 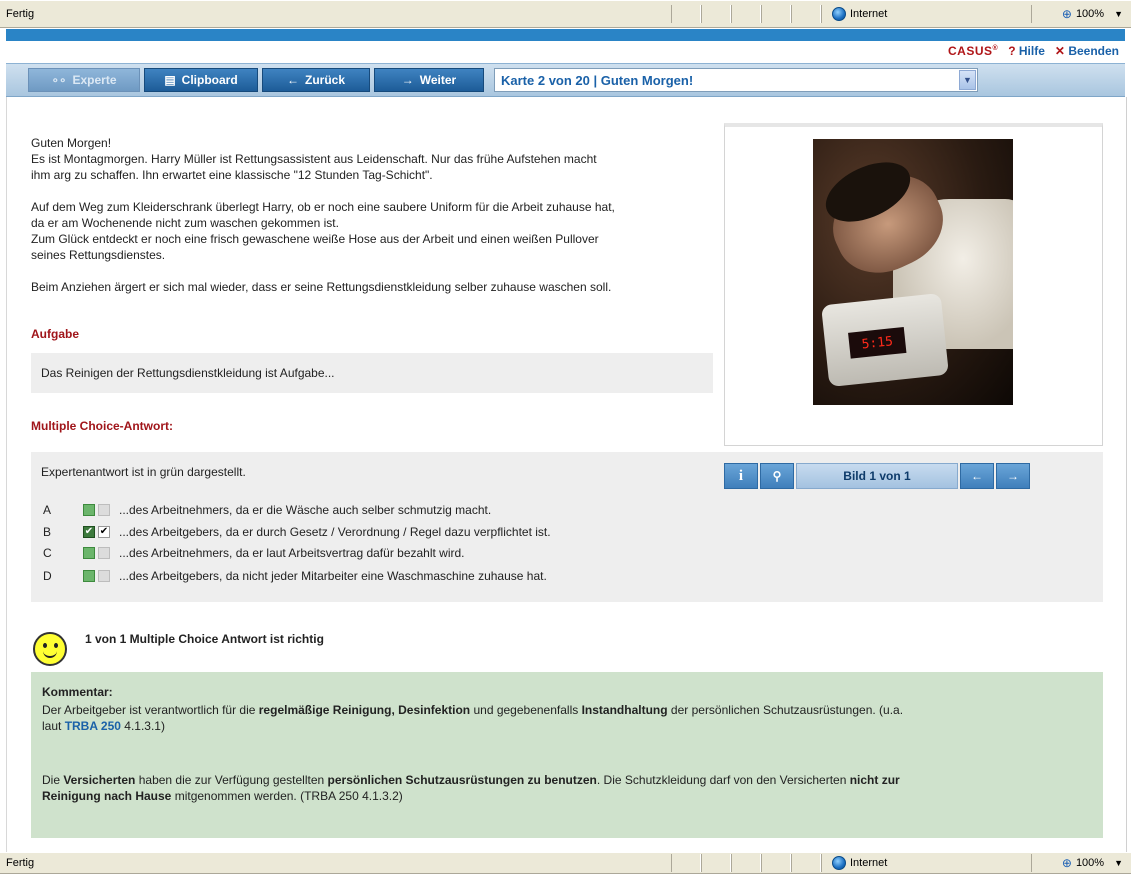 I want to click on mc-title: Multiple Choice-Antwort:, so click(x=102, y=426).